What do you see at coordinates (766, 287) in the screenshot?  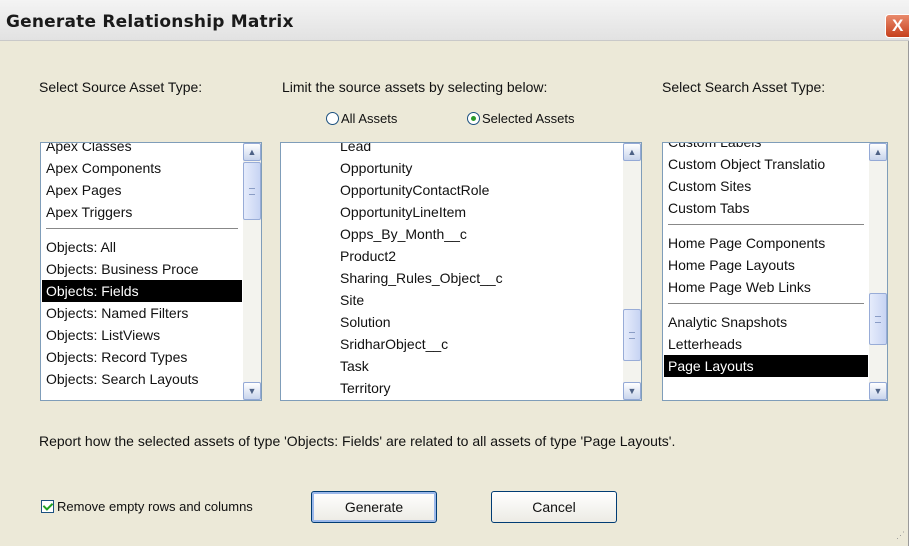 I see `list-item: Home Page Web Links` at bounding box center [766, 287].